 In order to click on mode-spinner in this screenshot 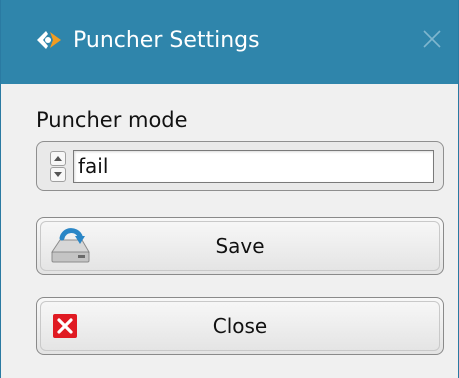, I will do `click(58, 167)`.